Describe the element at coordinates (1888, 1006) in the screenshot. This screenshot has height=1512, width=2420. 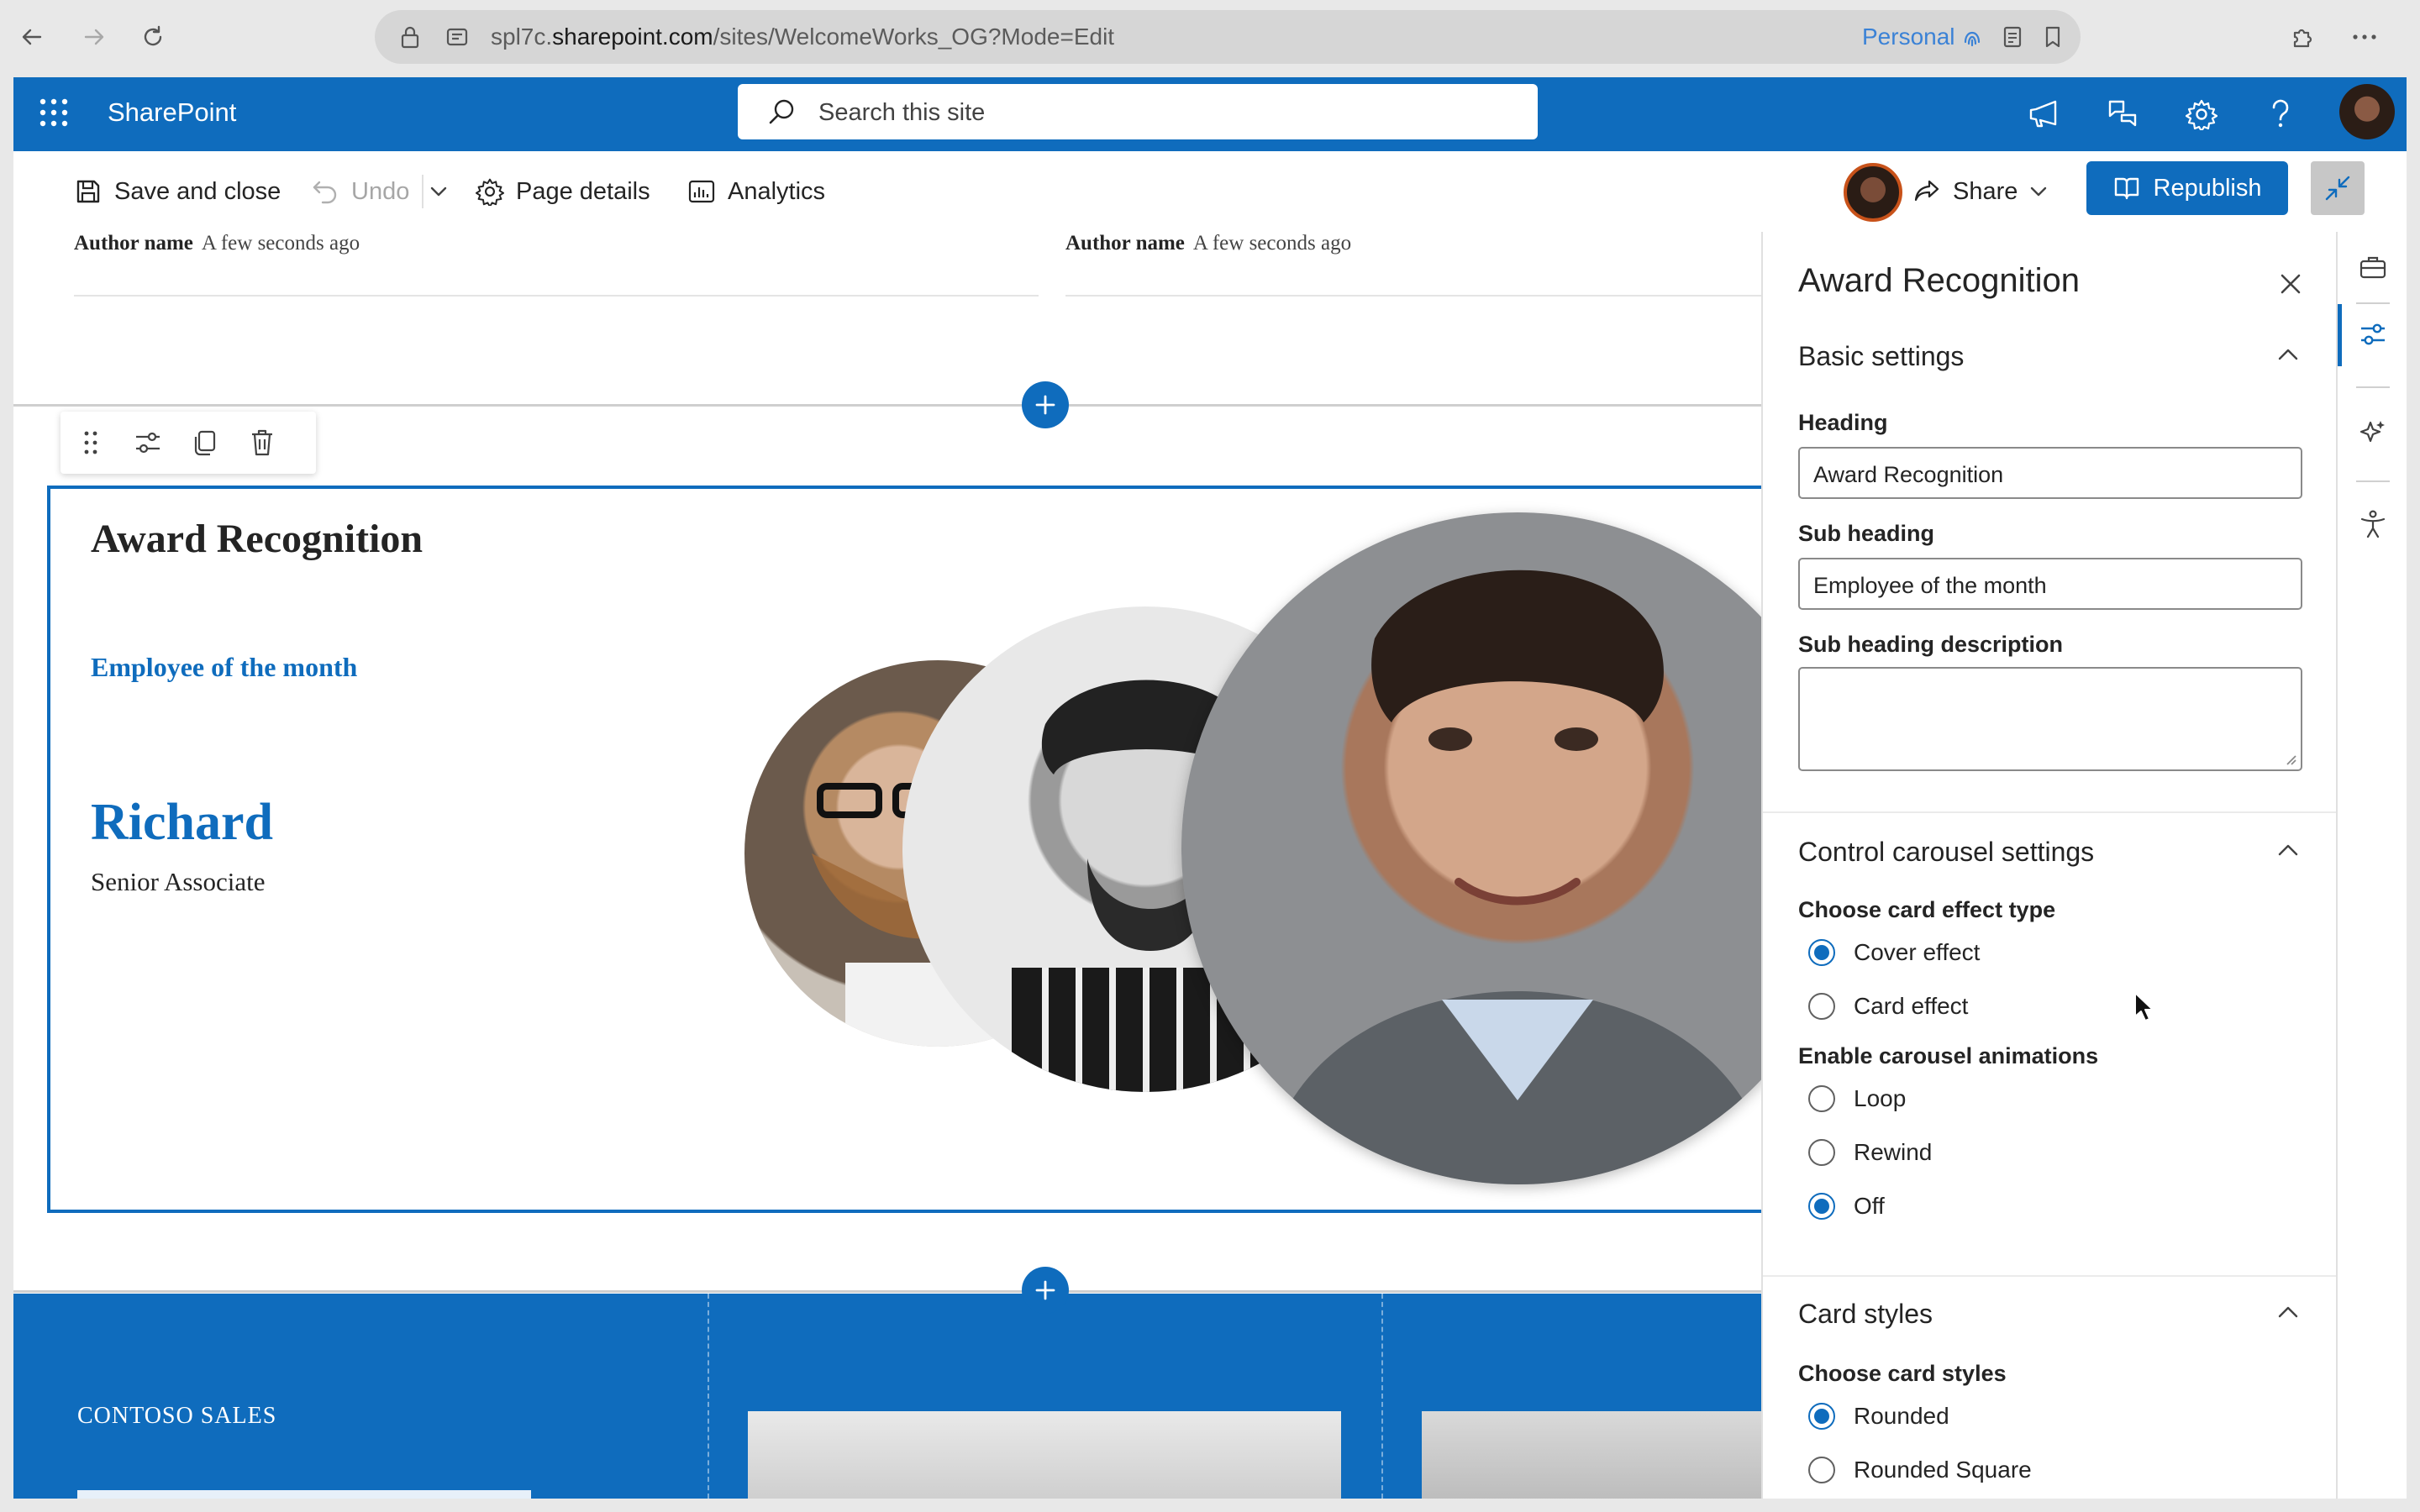
I see `radio-card-effect: Card effect` at that location.